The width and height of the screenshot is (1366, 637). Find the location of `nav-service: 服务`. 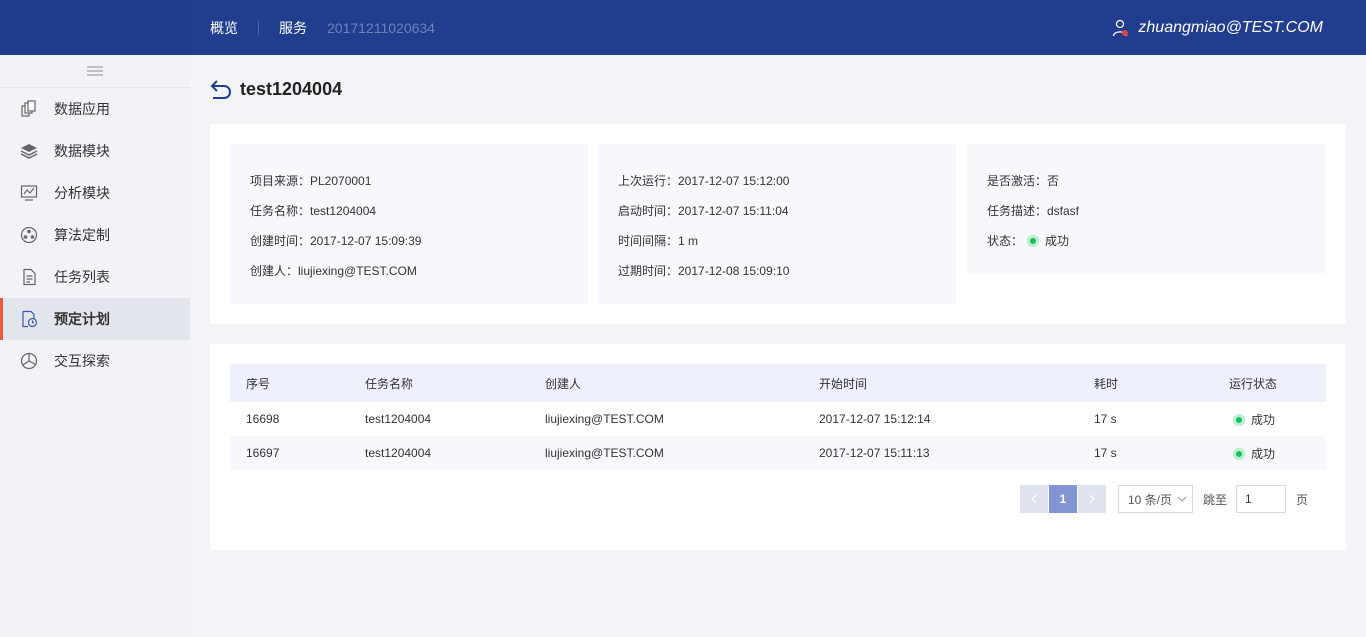

nav-service: 服务 is located at coordinates (293, 28).